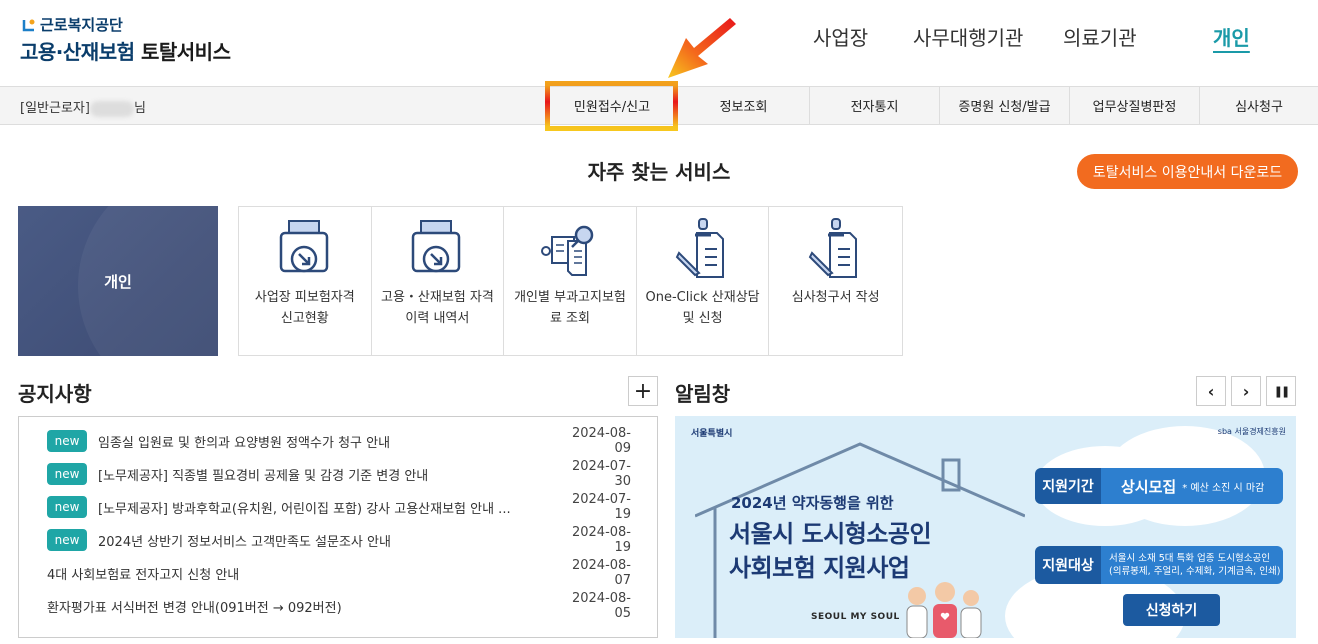 Image resolution: width=1318 pixels, height=644 pixels. Describe the element at coordinates (294, 573) in the screenshot. I see `notice-row-title: 4대 사회보험료 전자고지 신청 안내` at that location.